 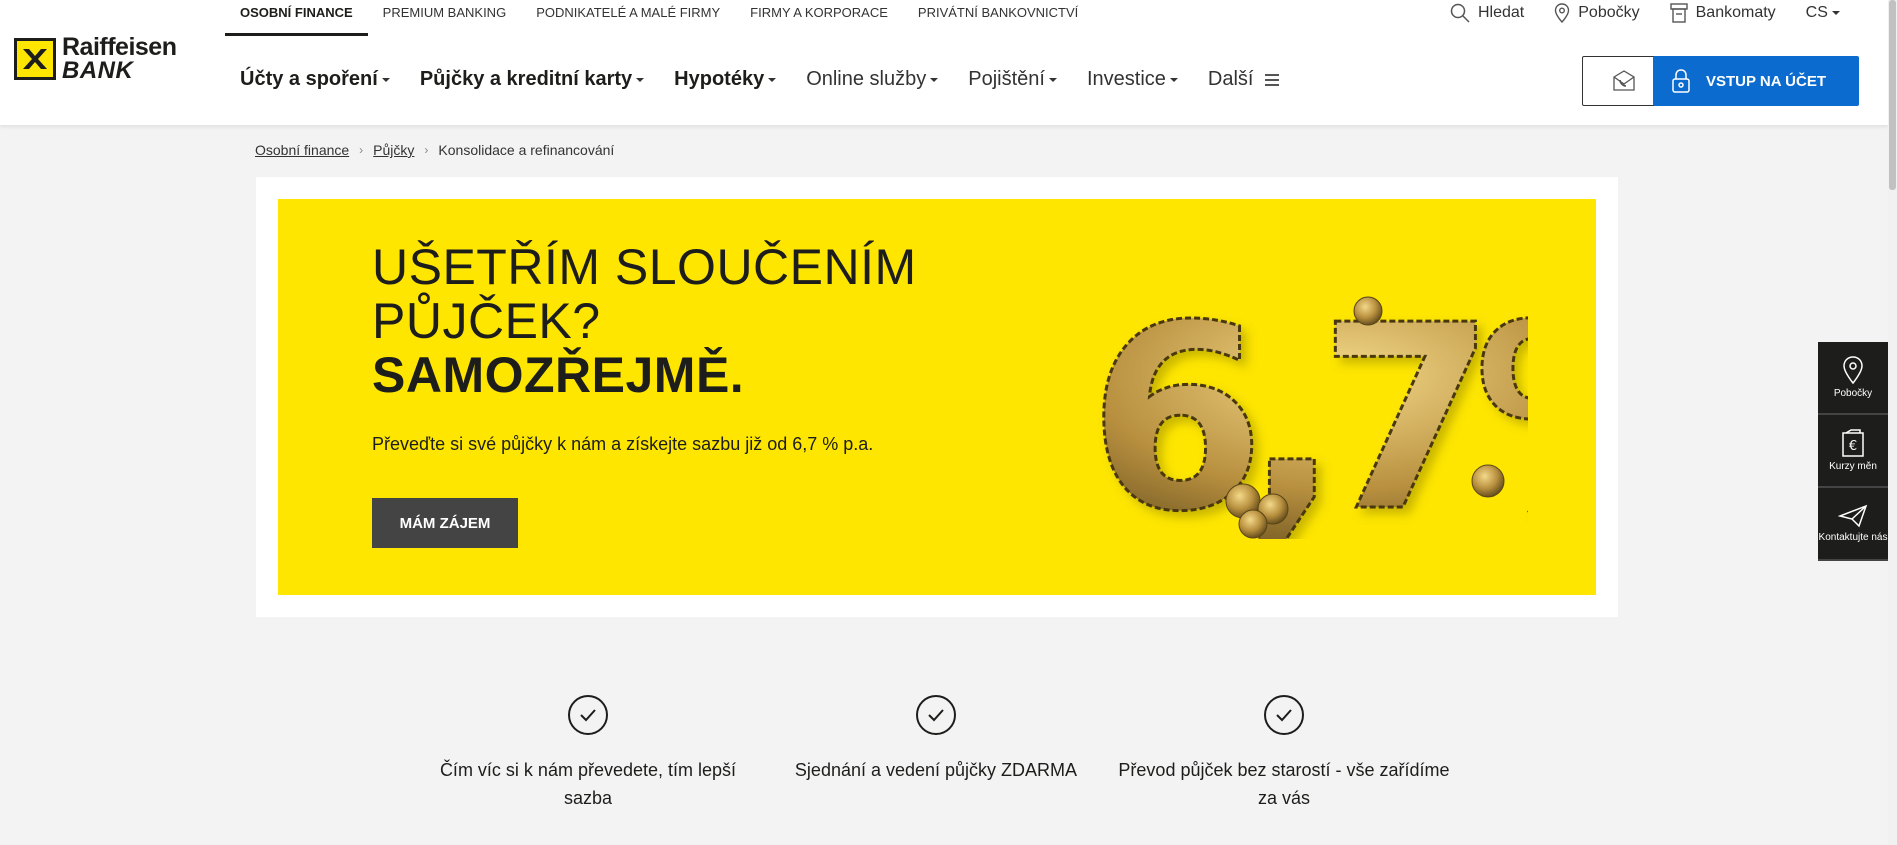 What do you see at coordinates (1126, 79) in the screenshot?
I see `nav-investice-label: Investice` at bounding box center [1126, 79].